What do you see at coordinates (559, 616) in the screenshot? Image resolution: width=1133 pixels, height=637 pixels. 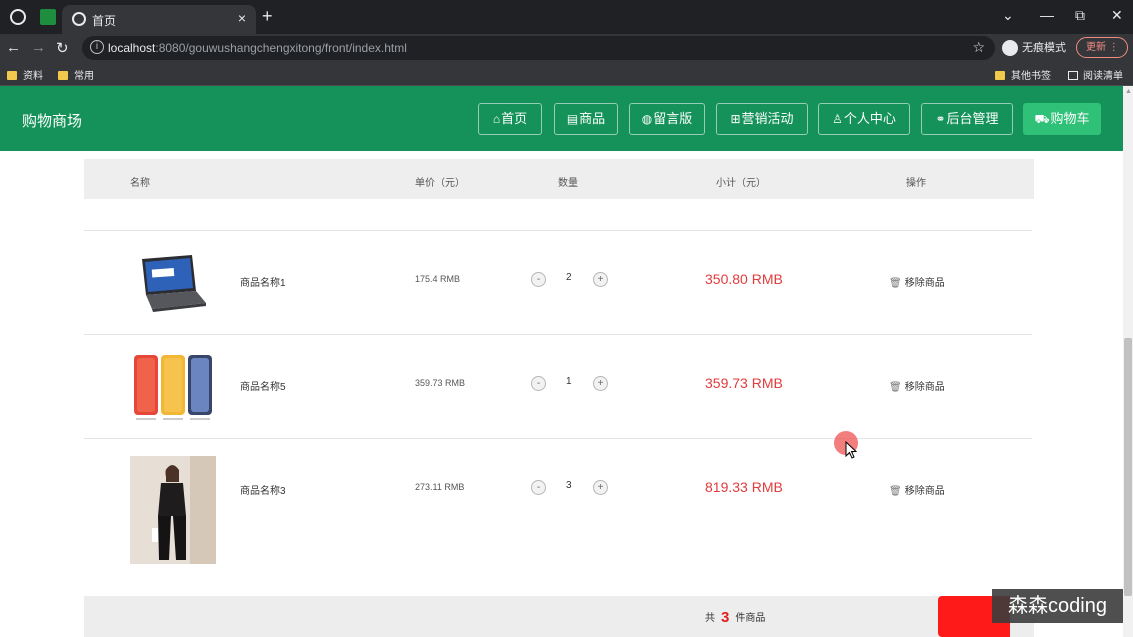 I see `cart-footer: 共 3 件商品` at bounding box center [559, 616].